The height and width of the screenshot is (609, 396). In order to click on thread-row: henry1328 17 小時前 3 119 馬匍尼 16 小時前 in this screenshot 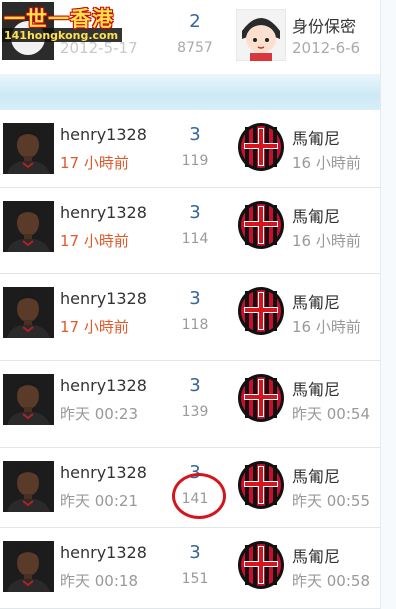, I will do `click(198, 149)`.